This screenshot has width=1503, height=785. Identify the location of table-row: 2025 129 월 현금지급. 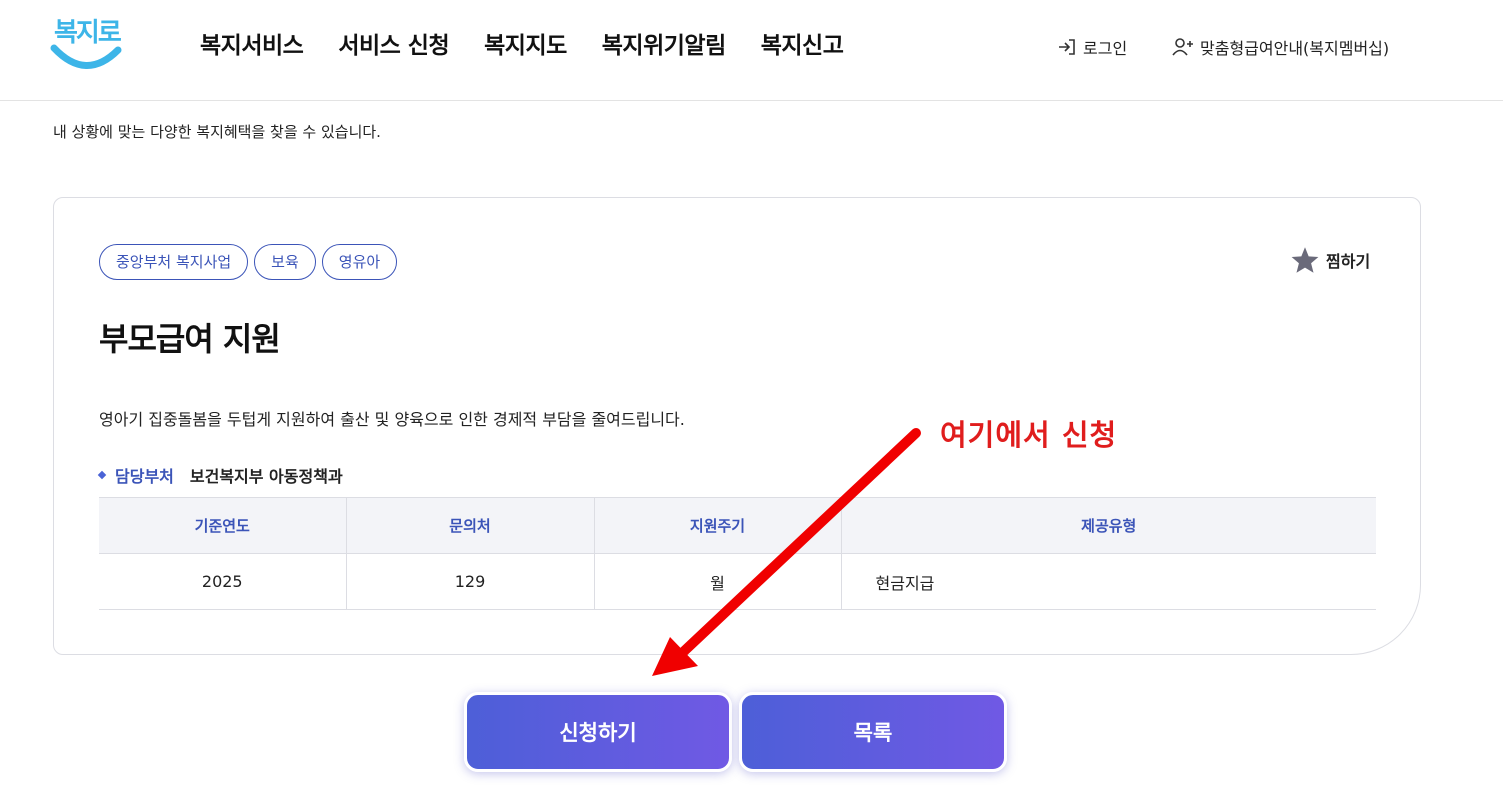
(737, 581).